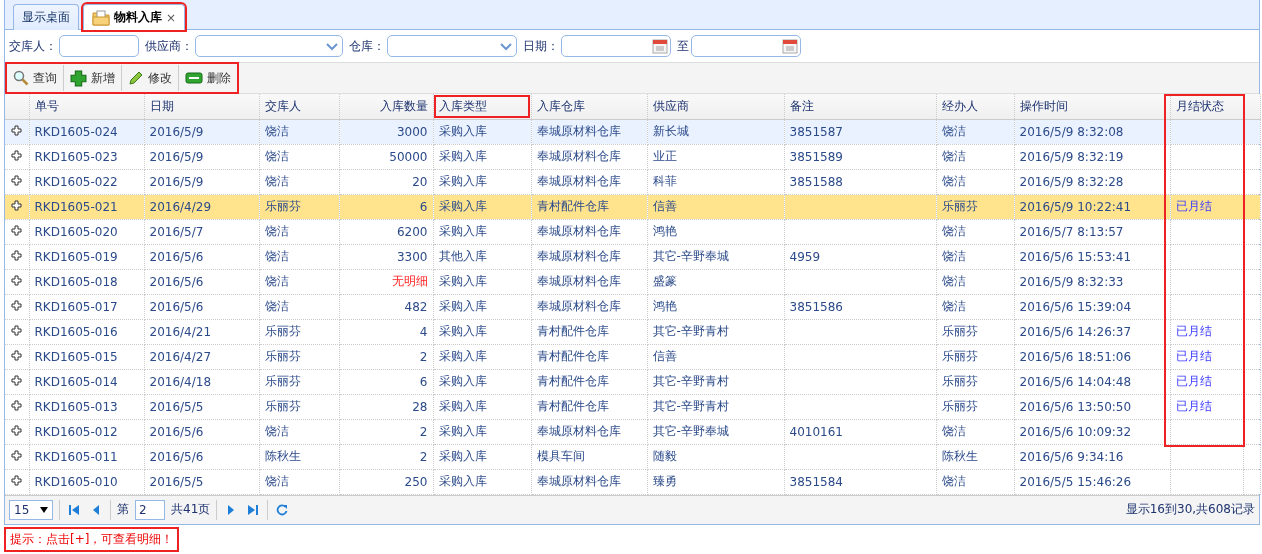  Describe the element at coordinates (134, 17) in the screenshot. I see `tab: 物料入库 ×` at that location.